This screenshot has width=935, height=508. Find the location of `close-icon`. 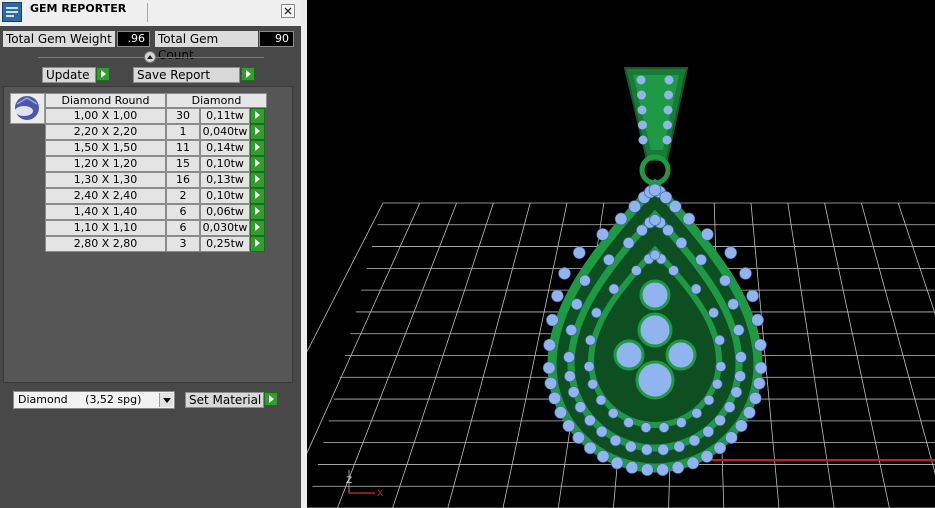

close-icon is located at coordinates (288, 11).